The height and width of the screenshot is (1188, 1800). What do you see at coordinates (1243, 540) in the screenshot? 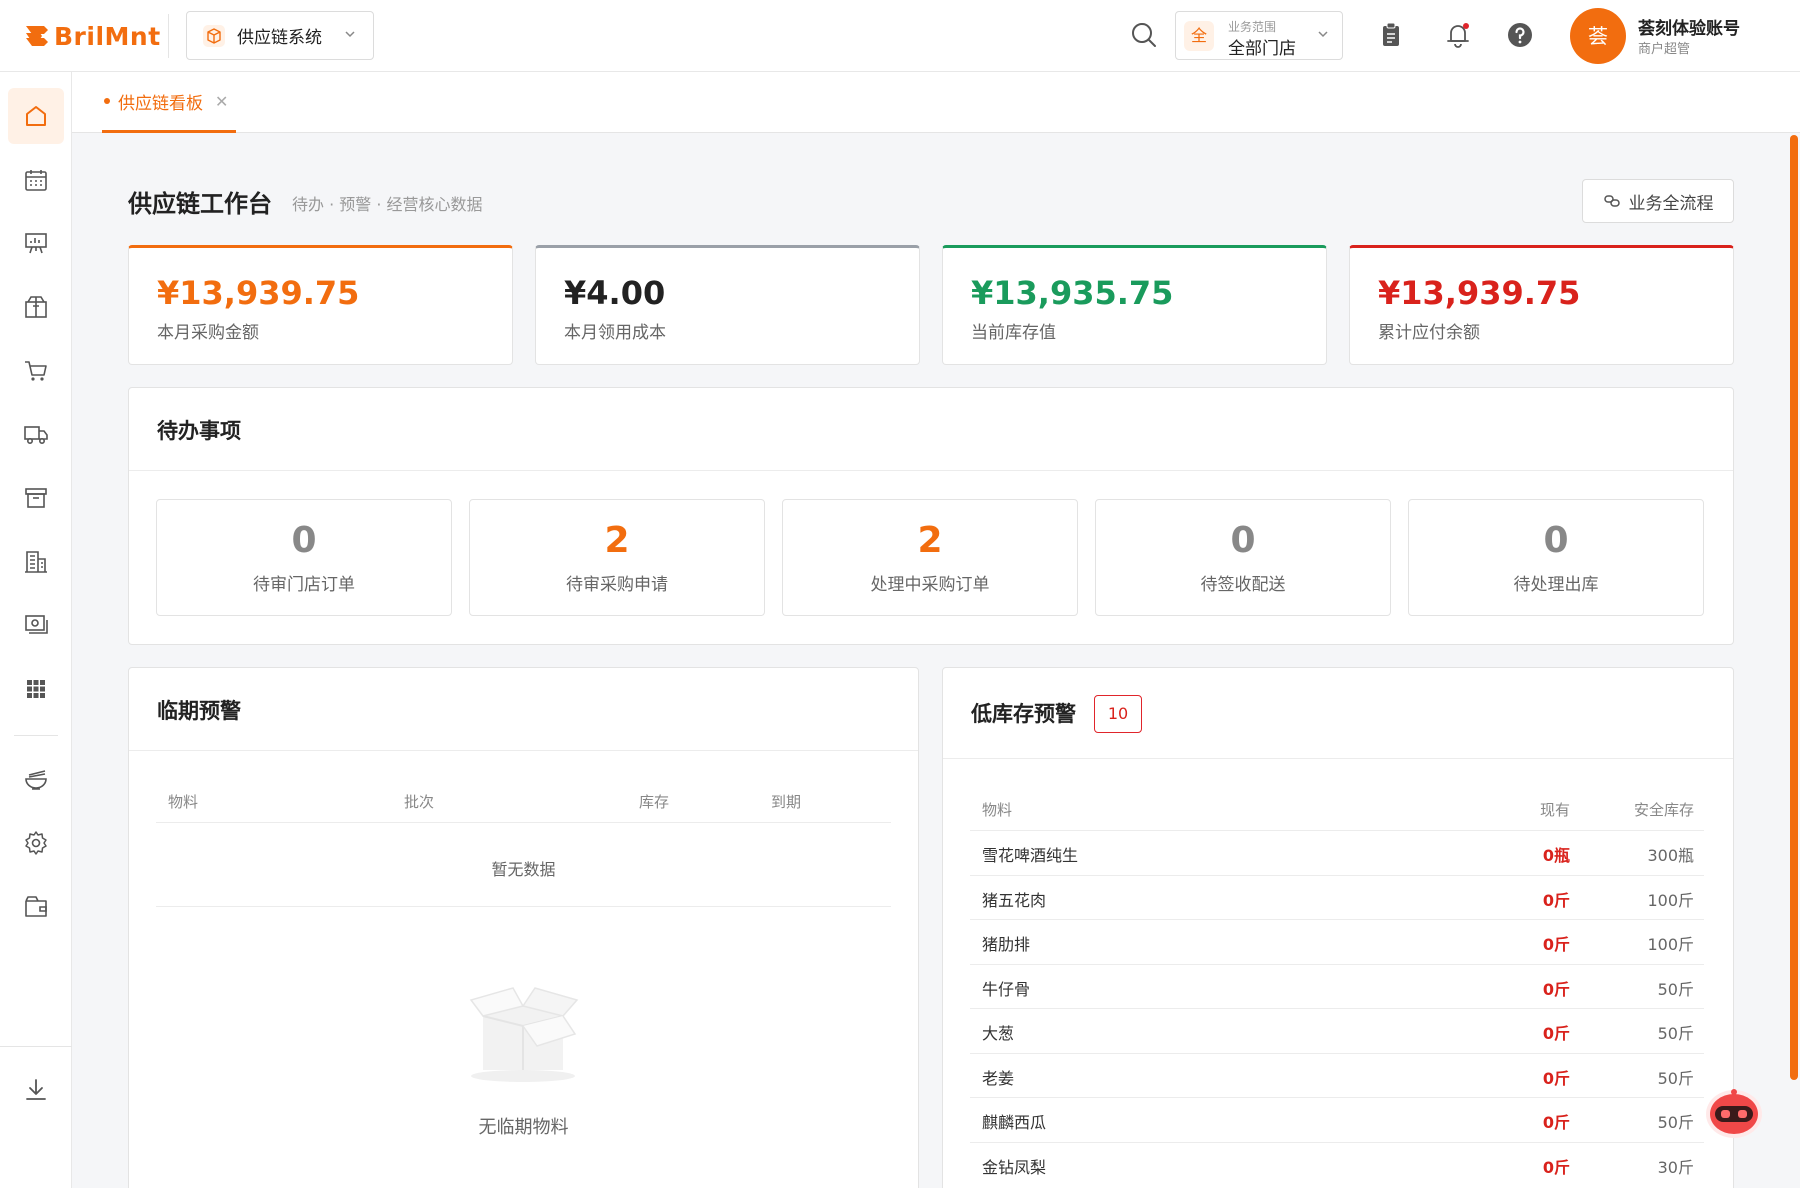
I see `todo-count: 0` at bounding box center [1243, 540].